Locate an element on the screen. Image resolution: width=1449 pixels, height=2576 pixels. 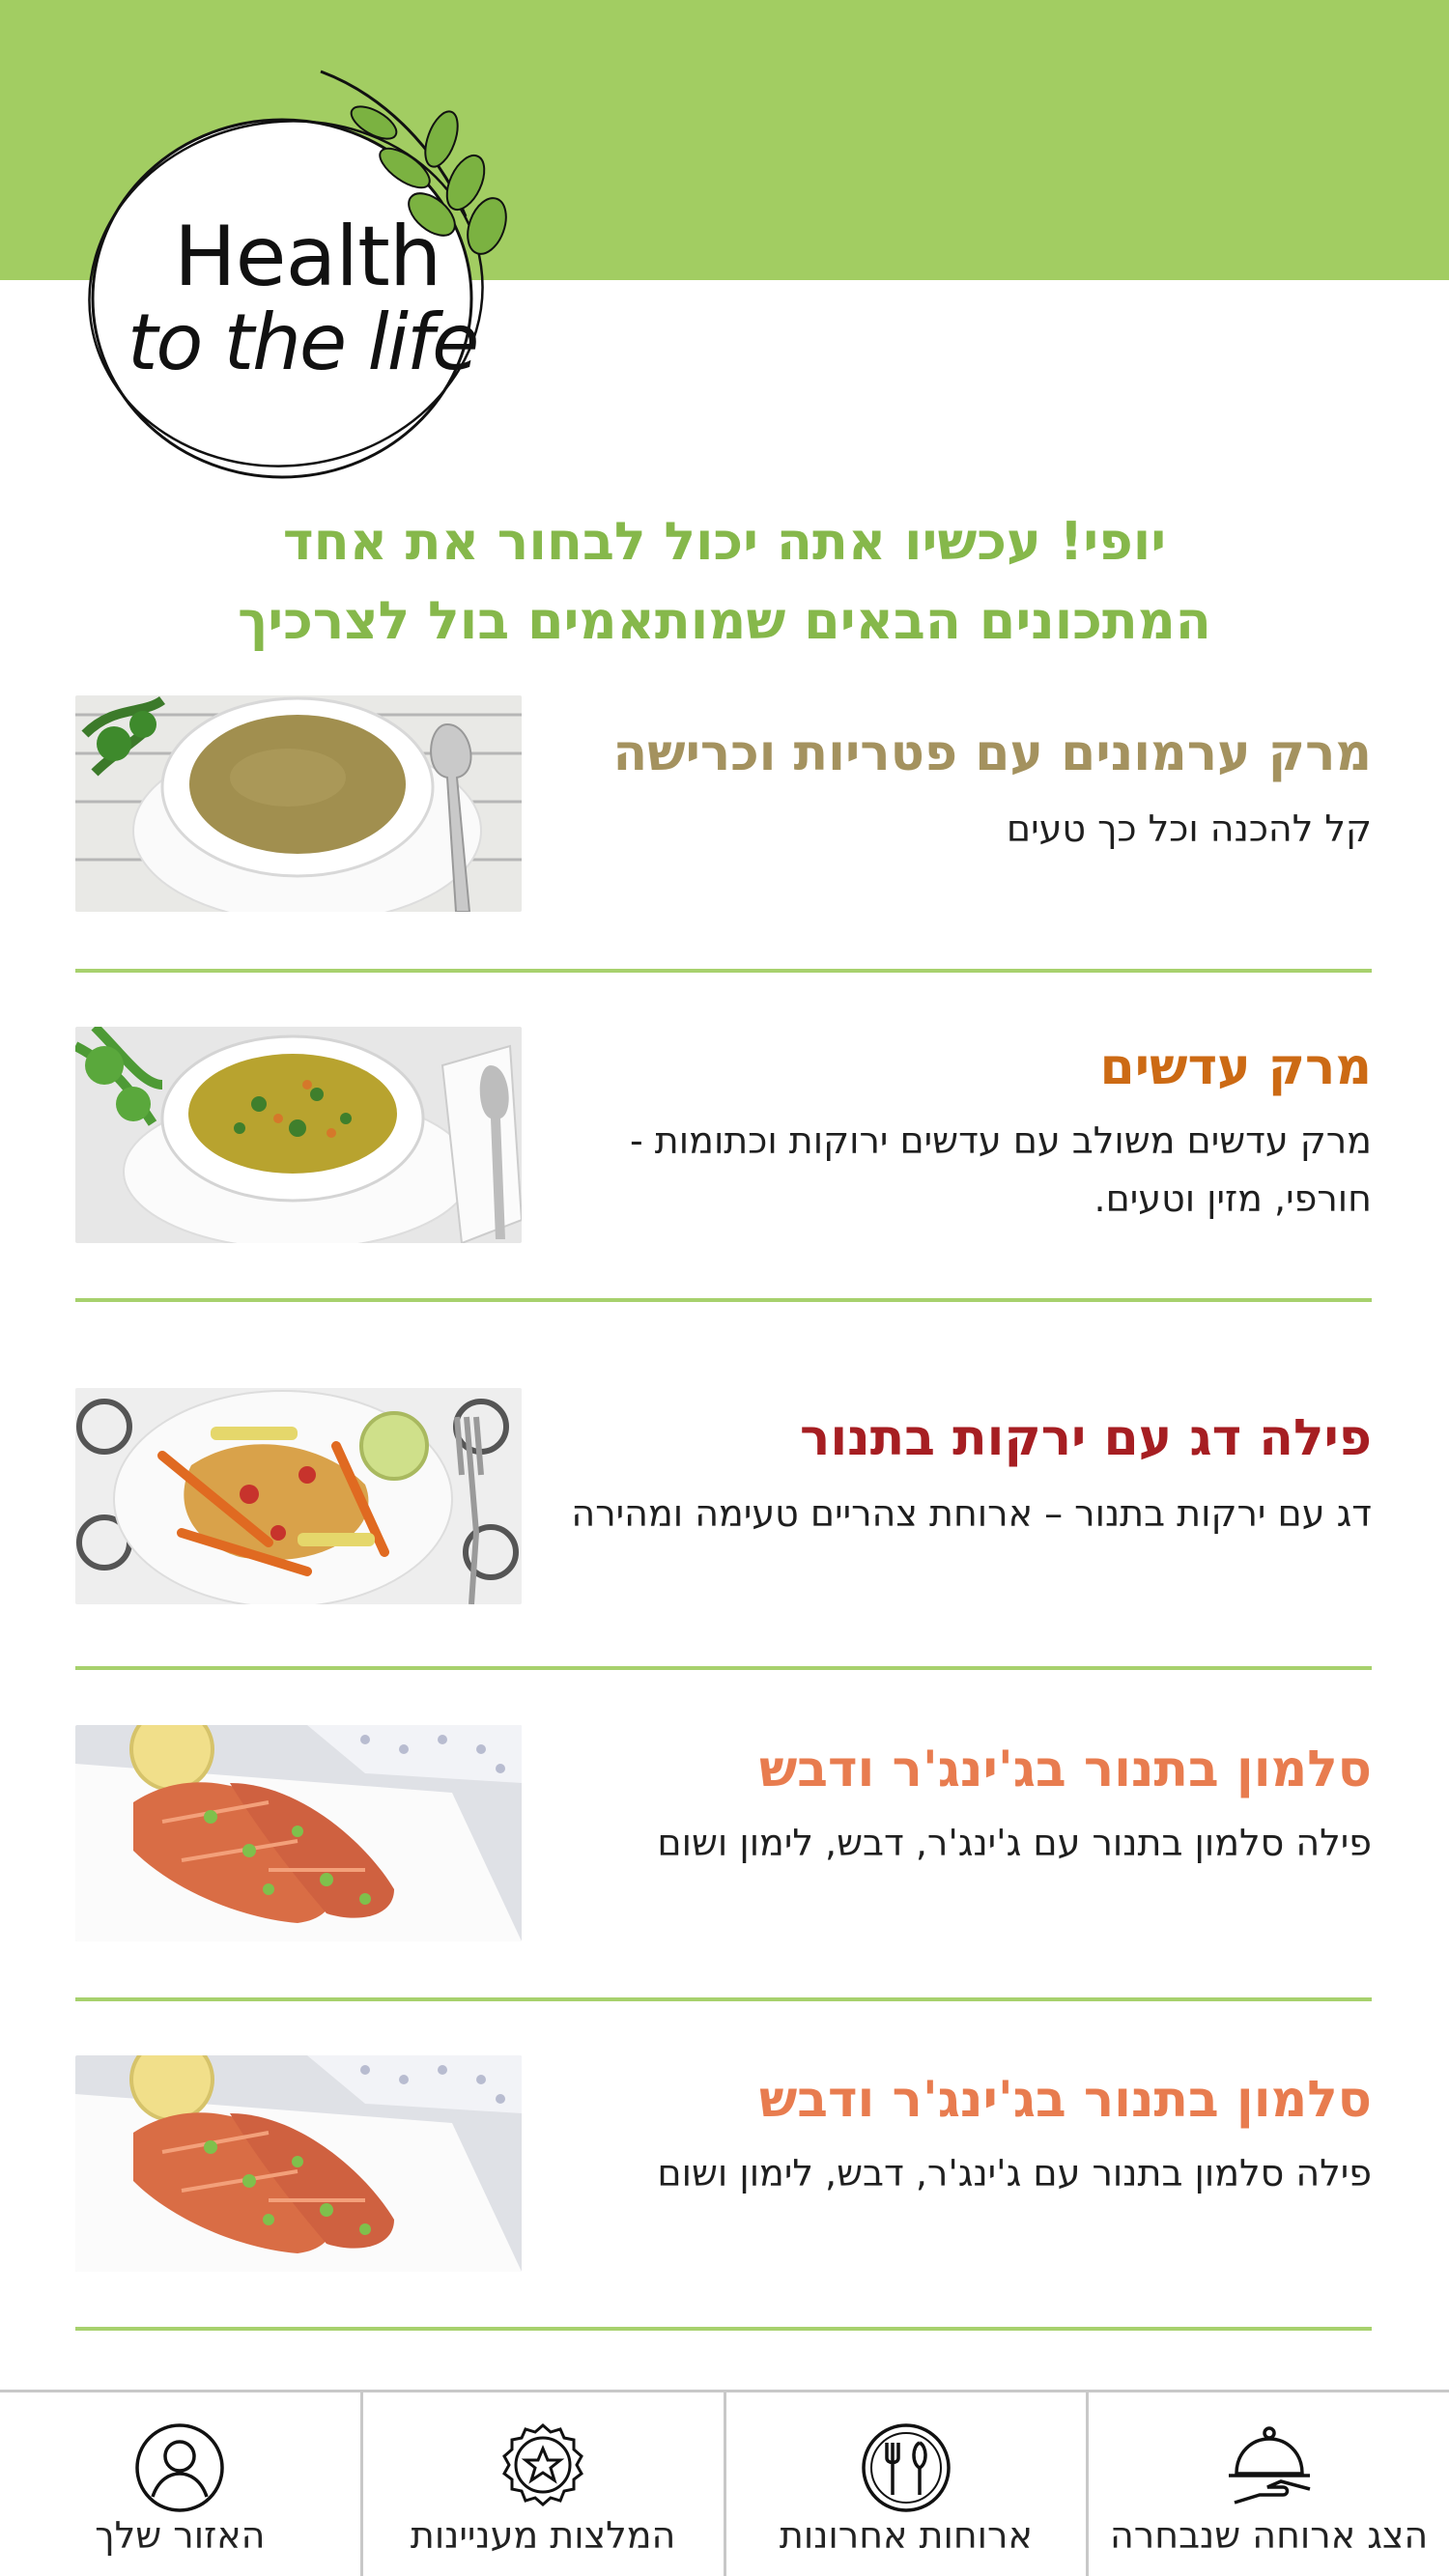
nav-item-recommendations: המלצות מעניינות is located at coordinates (541, 2484).